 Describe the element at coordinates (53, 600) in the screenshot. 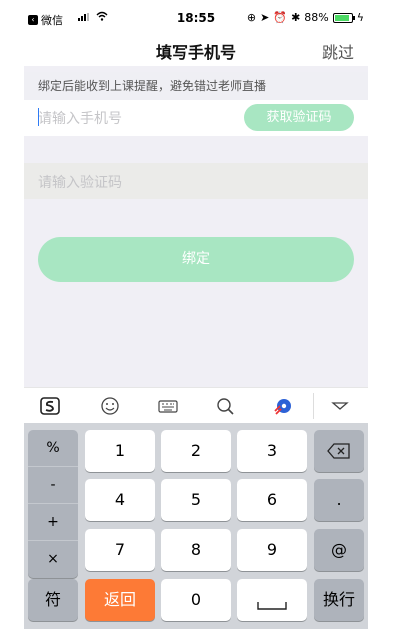

I see `symbol-key: 符` at that location.